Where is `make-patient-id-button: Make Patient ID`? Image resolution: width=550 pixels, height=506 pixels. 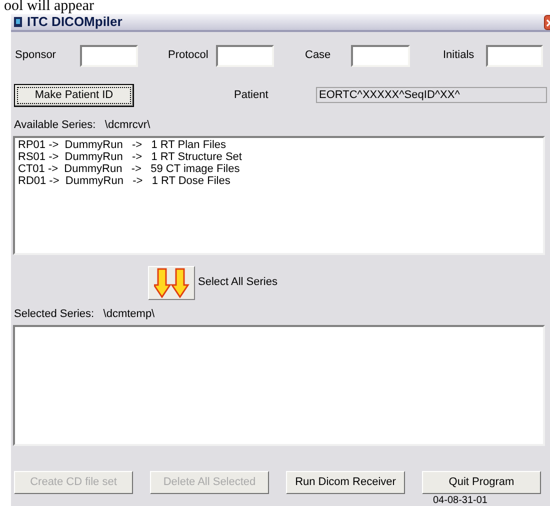
make-patient-id-button: Make Patient ID is located at coordinates (74, 95).